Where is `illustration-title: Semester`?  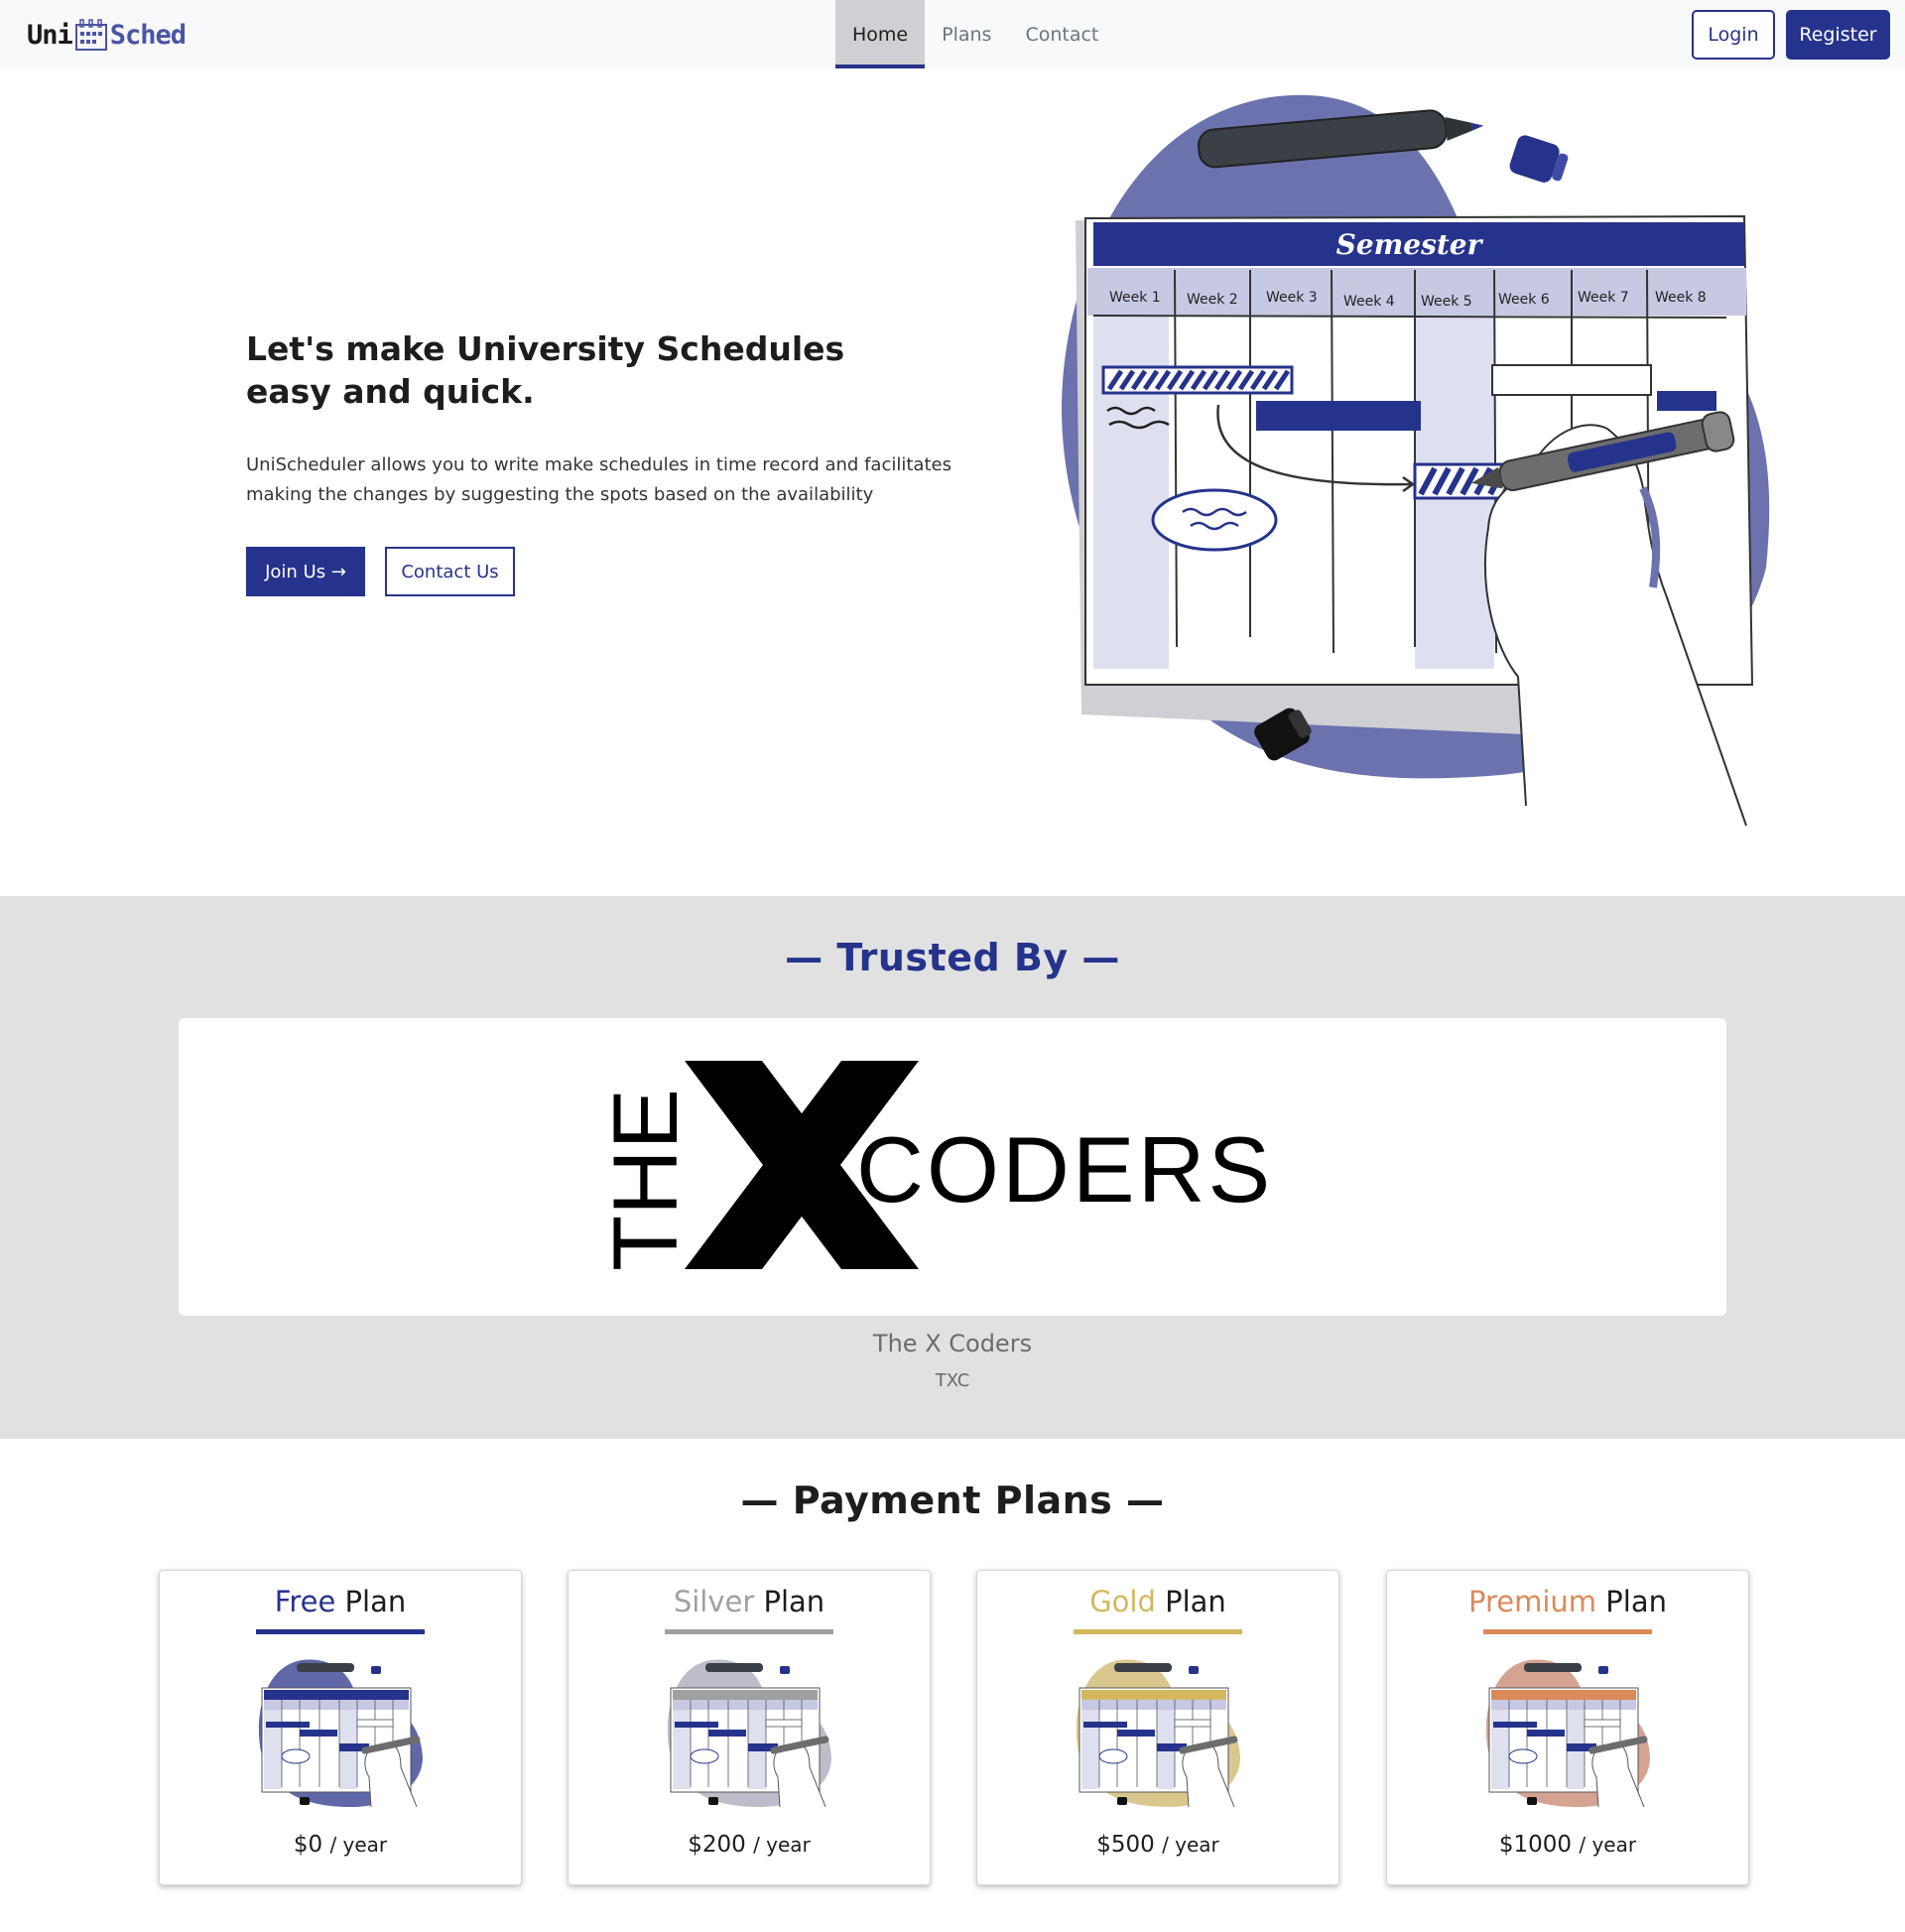 illustration-title: Semester is located at coordinates (1410, 245).